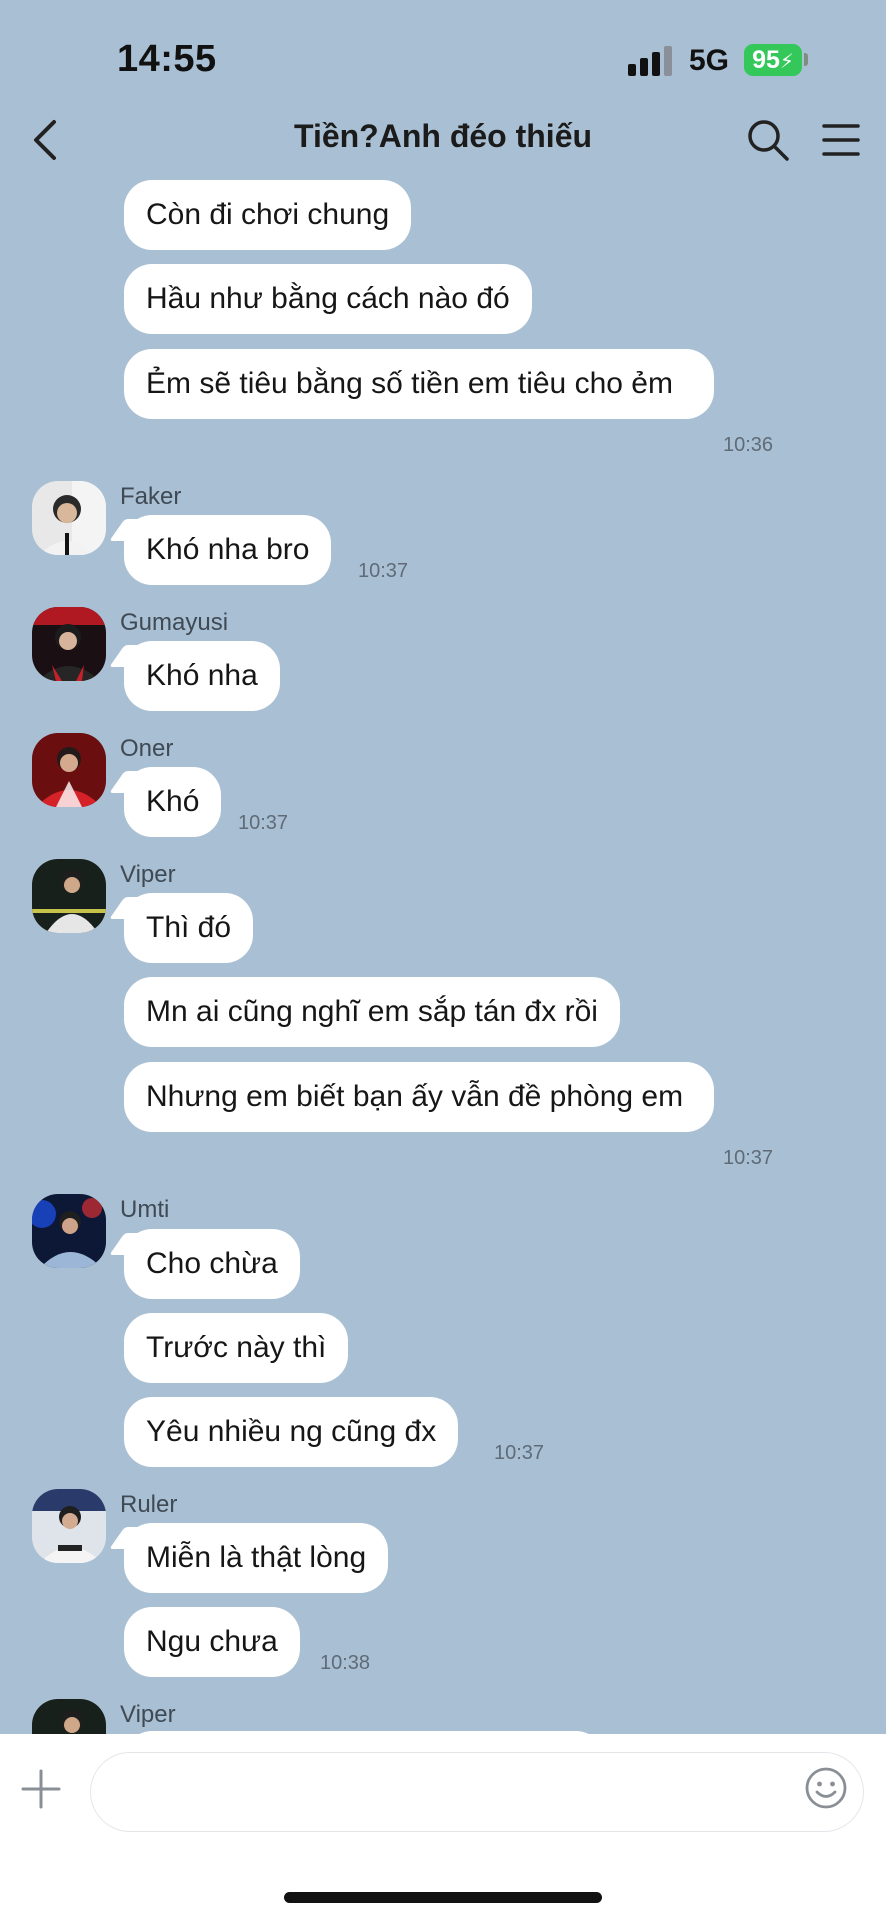 This screenshot has height=1920, width=886. What do you see at coordinates (328, 299) in the screenshot?
I see `message-bubble: Hầu như bằng cách nào đó` at bounding box center [328, 299].